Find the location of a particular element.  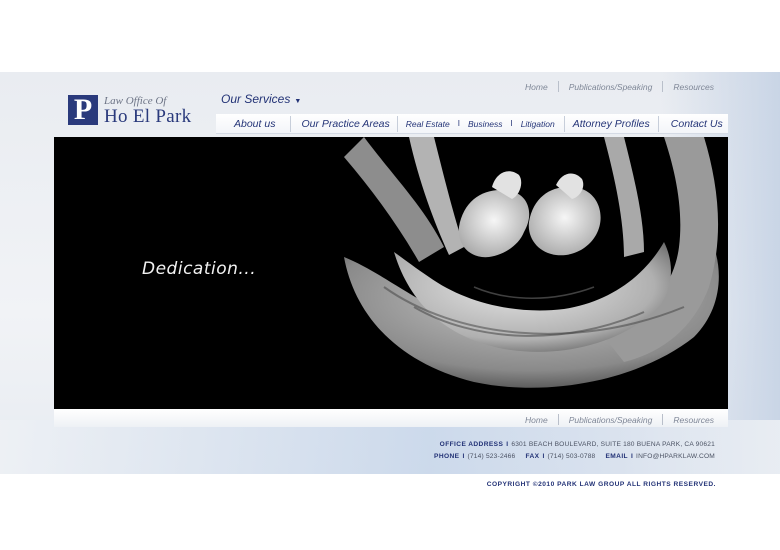

email-link: INFO@HPARKLAW.COM is located at coordinates (675, 456).